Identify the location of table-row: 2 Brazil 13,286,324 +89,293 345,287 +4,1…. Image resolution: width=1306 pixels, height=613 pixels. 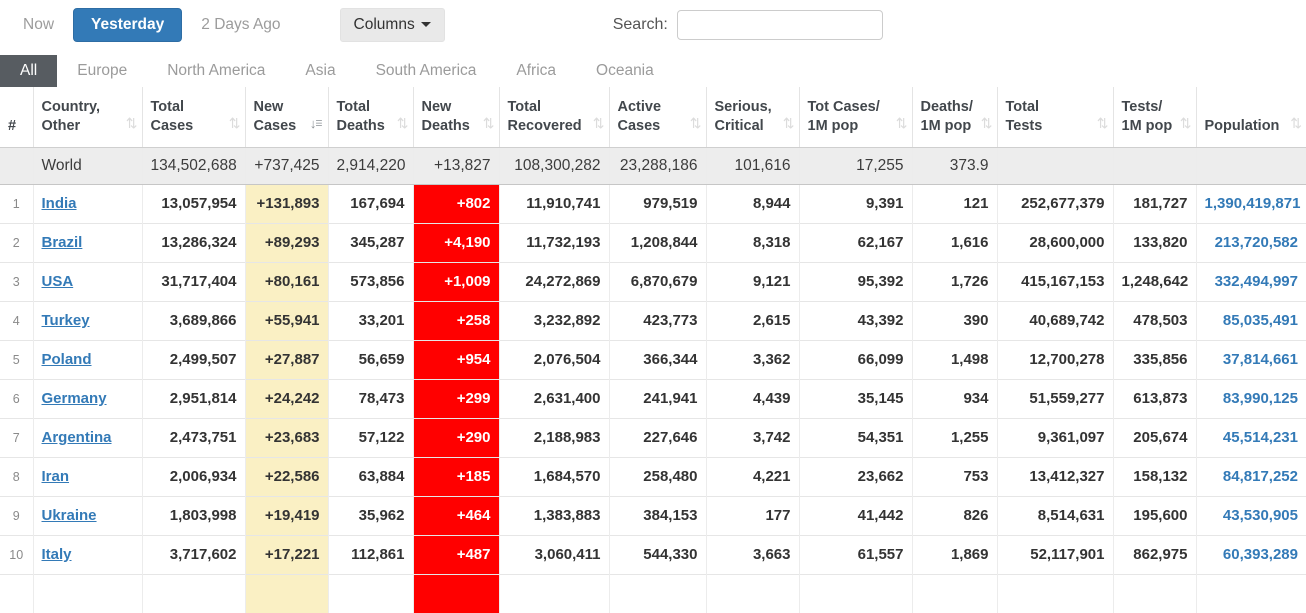
(653, 242).